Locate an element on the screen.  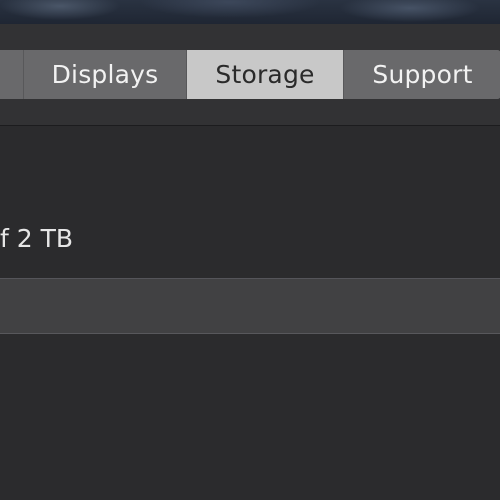
segmented-tab-control: Displays Storage Support is located at coordinates (250, 74).